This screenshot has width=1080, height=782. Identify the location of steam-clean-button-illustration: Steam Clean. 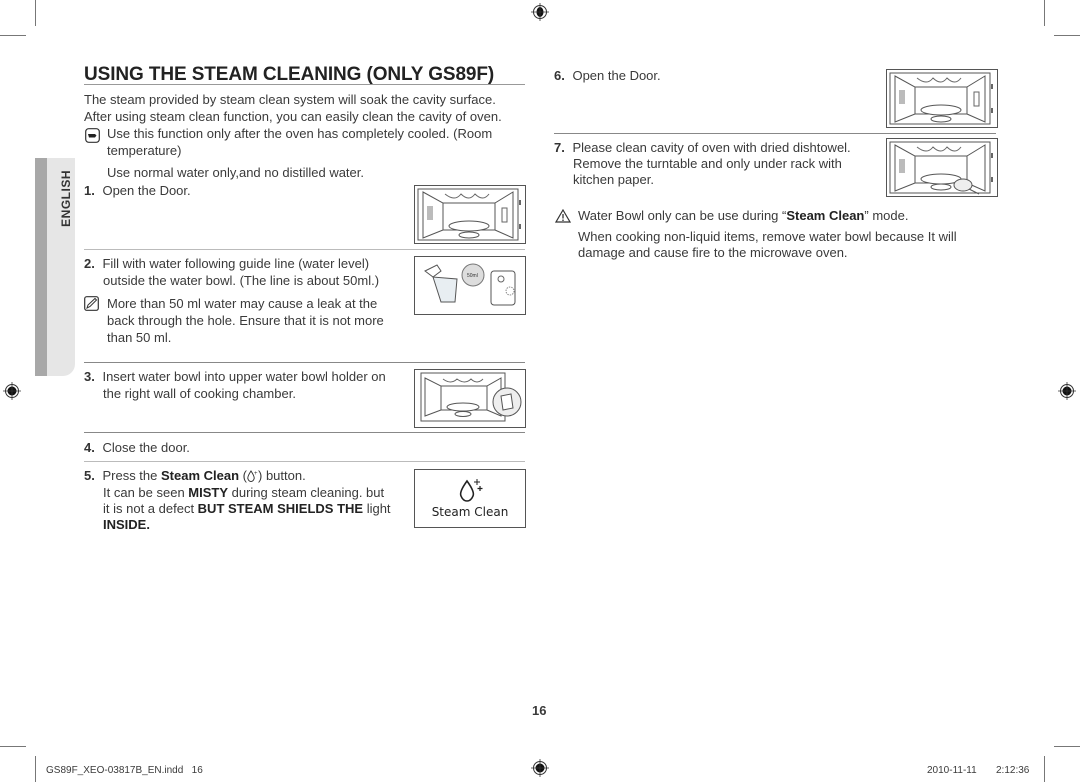
(470, 498).